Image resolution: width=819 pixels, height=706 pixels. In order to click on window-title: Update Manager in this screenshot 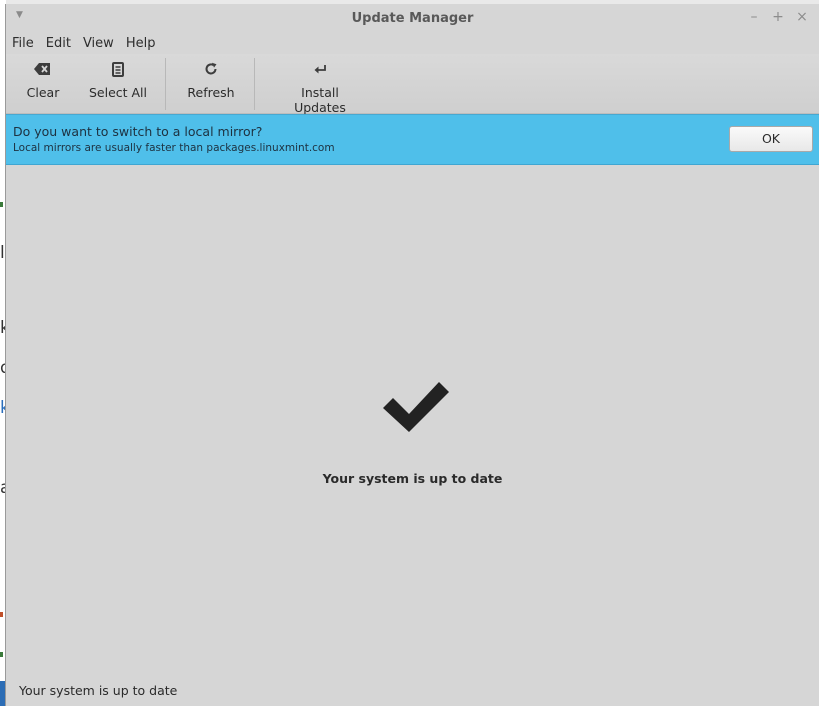, I will do `click(412, 18)`.